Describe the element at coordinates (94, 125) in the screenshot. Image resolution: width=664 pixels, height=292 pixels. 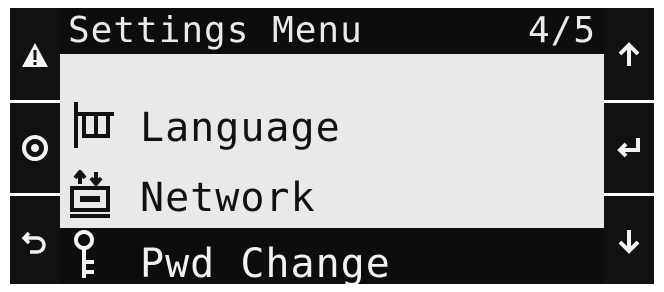
I see `flag-icon` at that location.